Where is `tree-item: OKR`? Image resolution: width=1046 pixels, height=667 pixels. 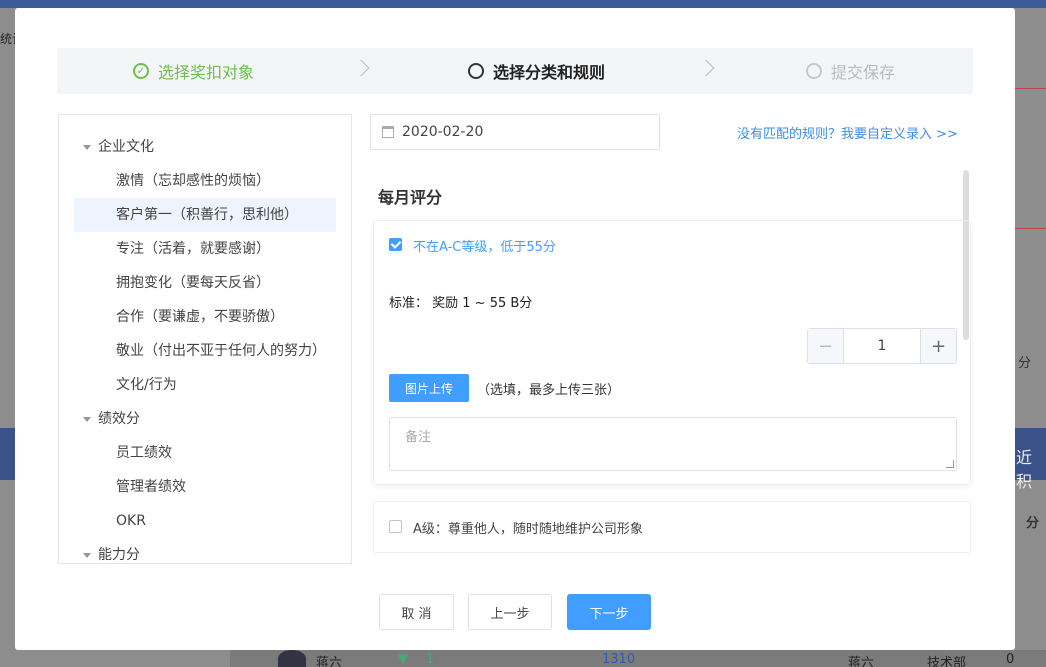 tree-item: OKR is located at coordinates (205, 521).